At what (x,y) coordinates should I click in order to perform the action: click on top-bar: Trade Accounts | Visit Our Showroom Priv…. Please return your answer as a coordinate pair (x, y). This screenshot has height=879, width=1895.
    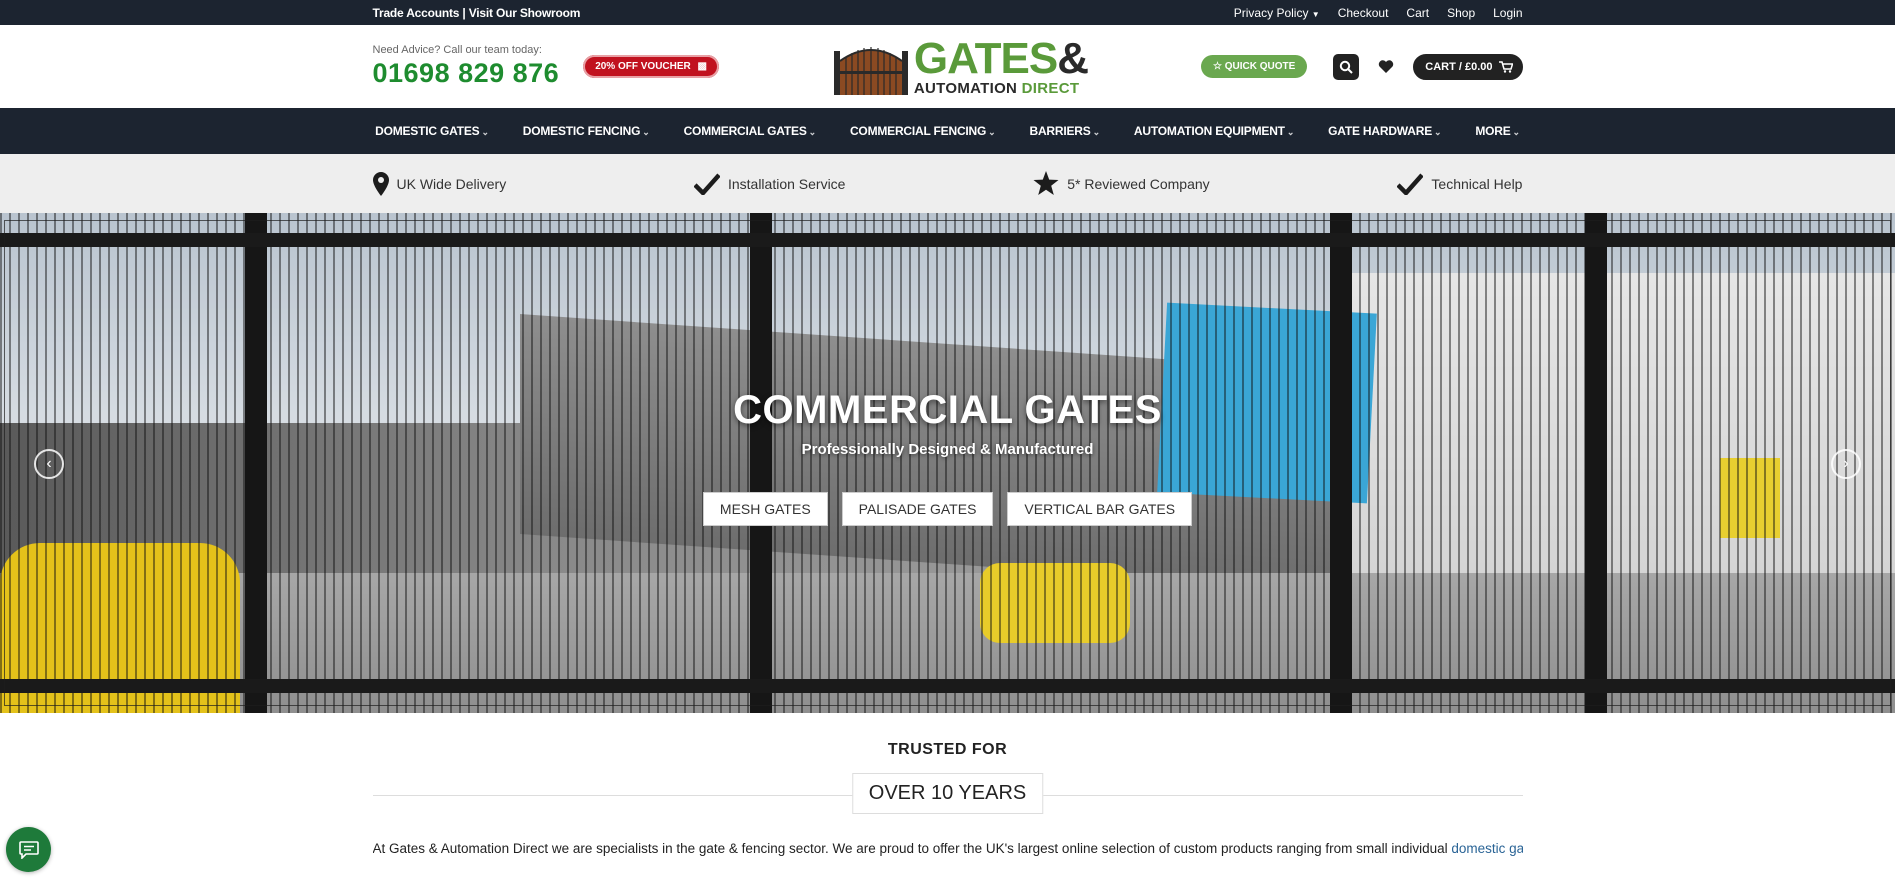
    Looking at the image, I should click on (947, 12).